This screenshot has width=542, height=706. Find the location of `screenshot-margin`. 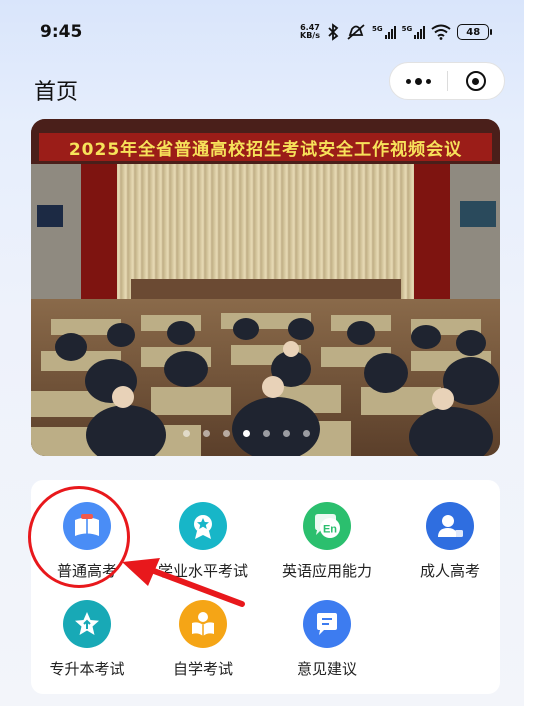

screenshot-margin is located at coordinates (533, 353).